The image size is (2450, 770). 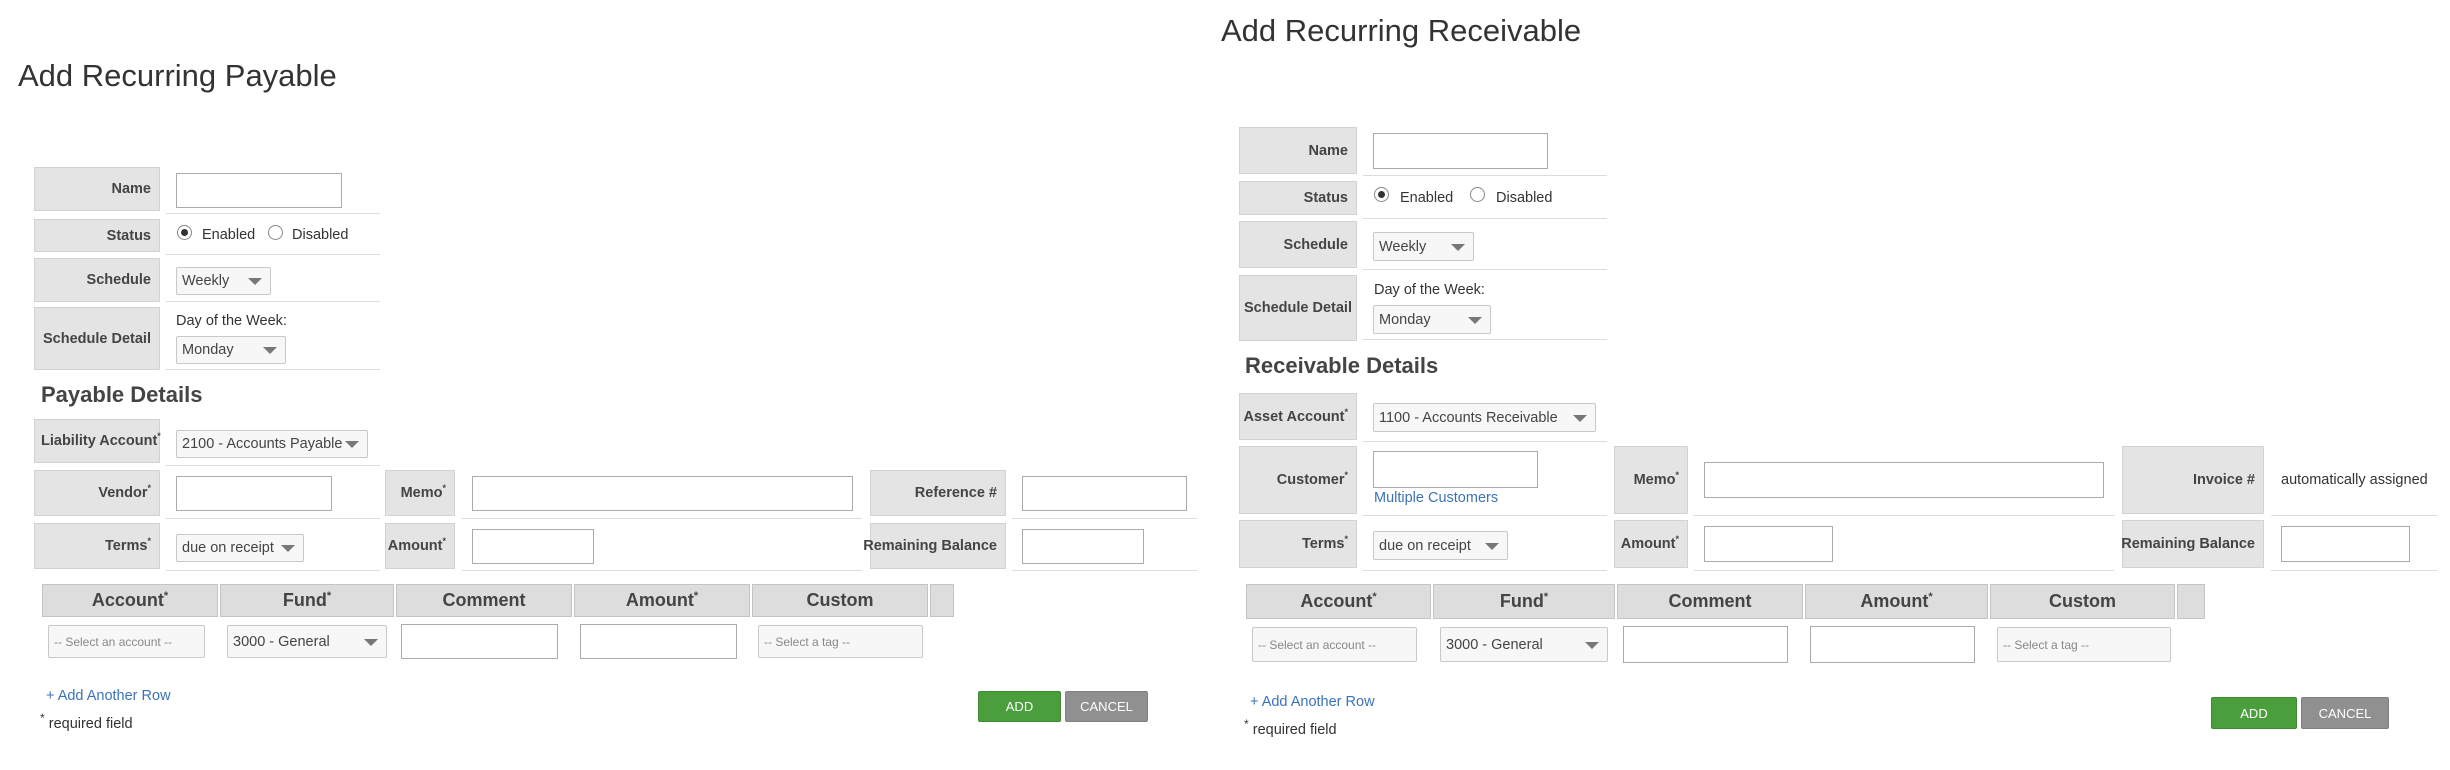 I want to click on remaining-balance-label: Remaining Balance, so click(x=934, y=546).